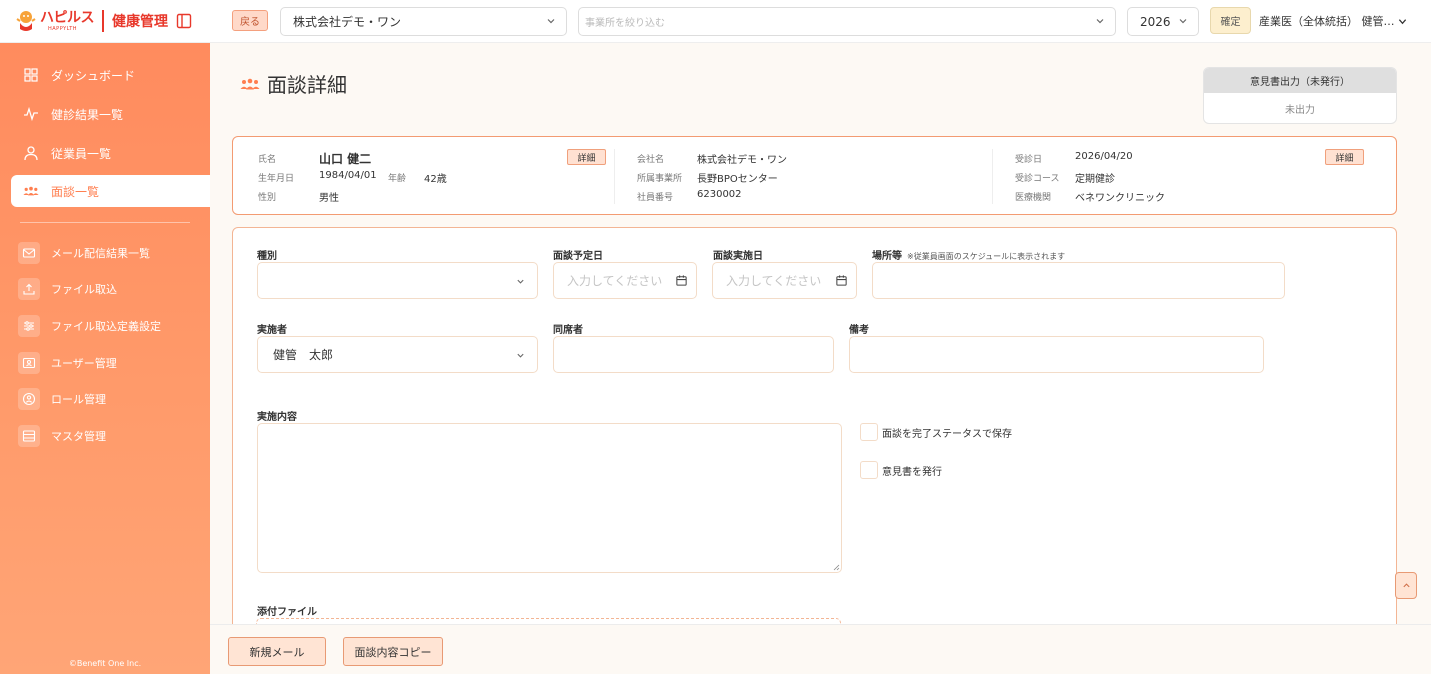  Describe the element at coordinates (287, 612) in the screenshot. I see `attachment-label: 添付ファイル` at that location.